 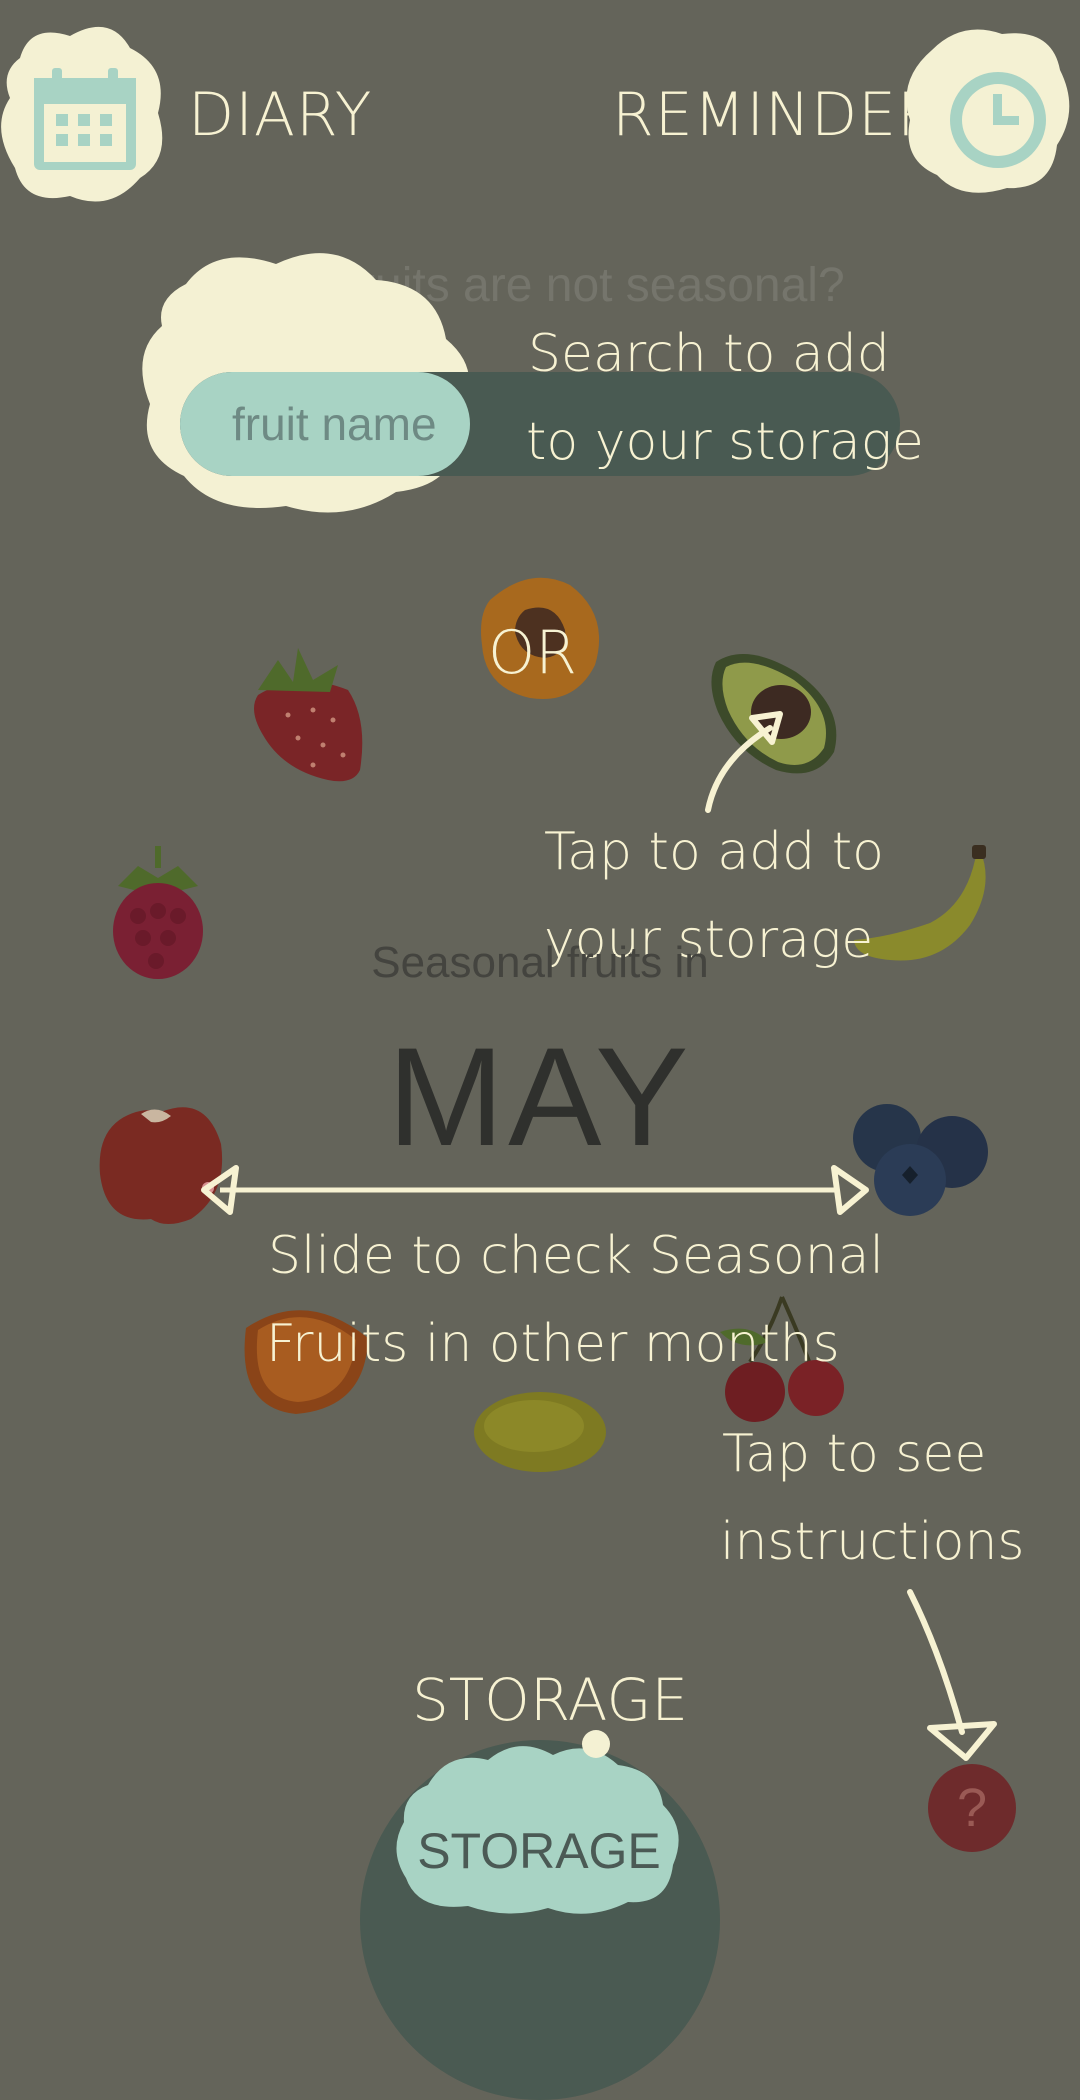 What do you see at coordinates (532, 653) in the screenshot?
I see `or-label: OR` at bounding box center [532, 653].